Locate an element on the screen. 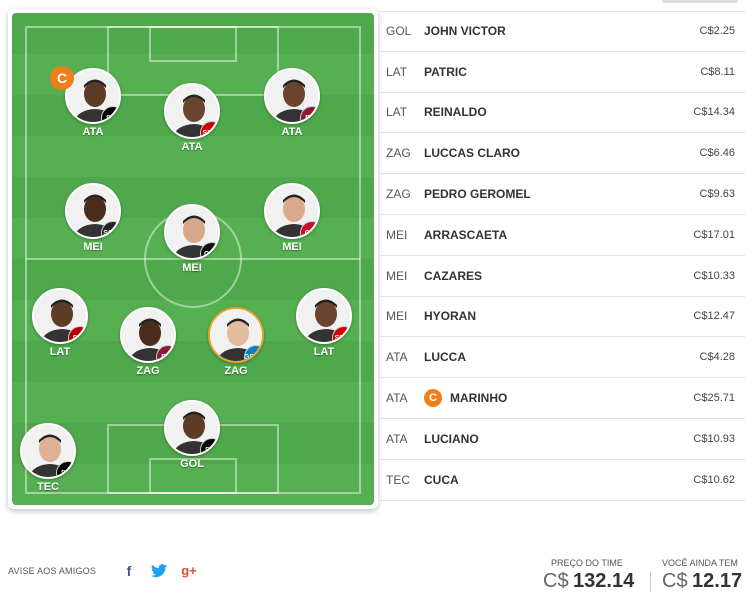 The height and width of the screenshot is (596, 753). player-row-name-wrap: LUCCA is located at coordinates (549, 357).